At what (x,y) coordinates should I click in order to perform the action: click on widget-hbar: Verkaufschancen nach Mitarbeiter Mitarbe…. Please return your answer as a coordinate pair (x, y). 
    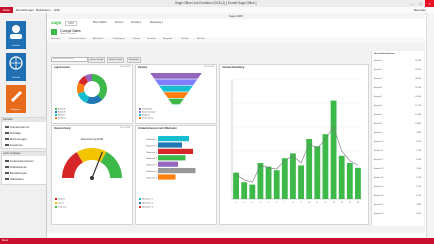
    Looking at the image, I should click on (176, 175).